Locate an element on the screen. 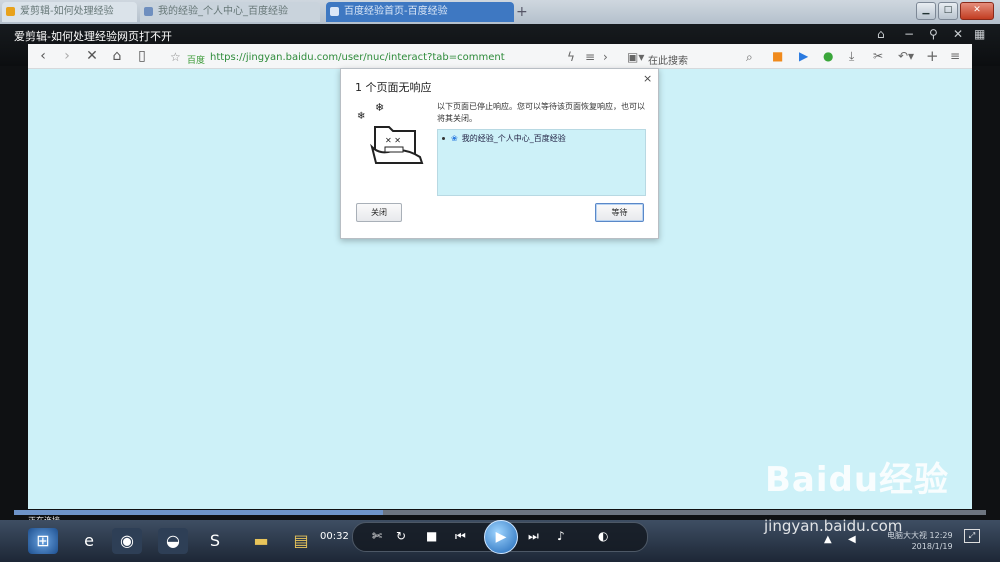 The image size is (1000, 562). next-icon: ⏭ is located at coordinates (533, 536).